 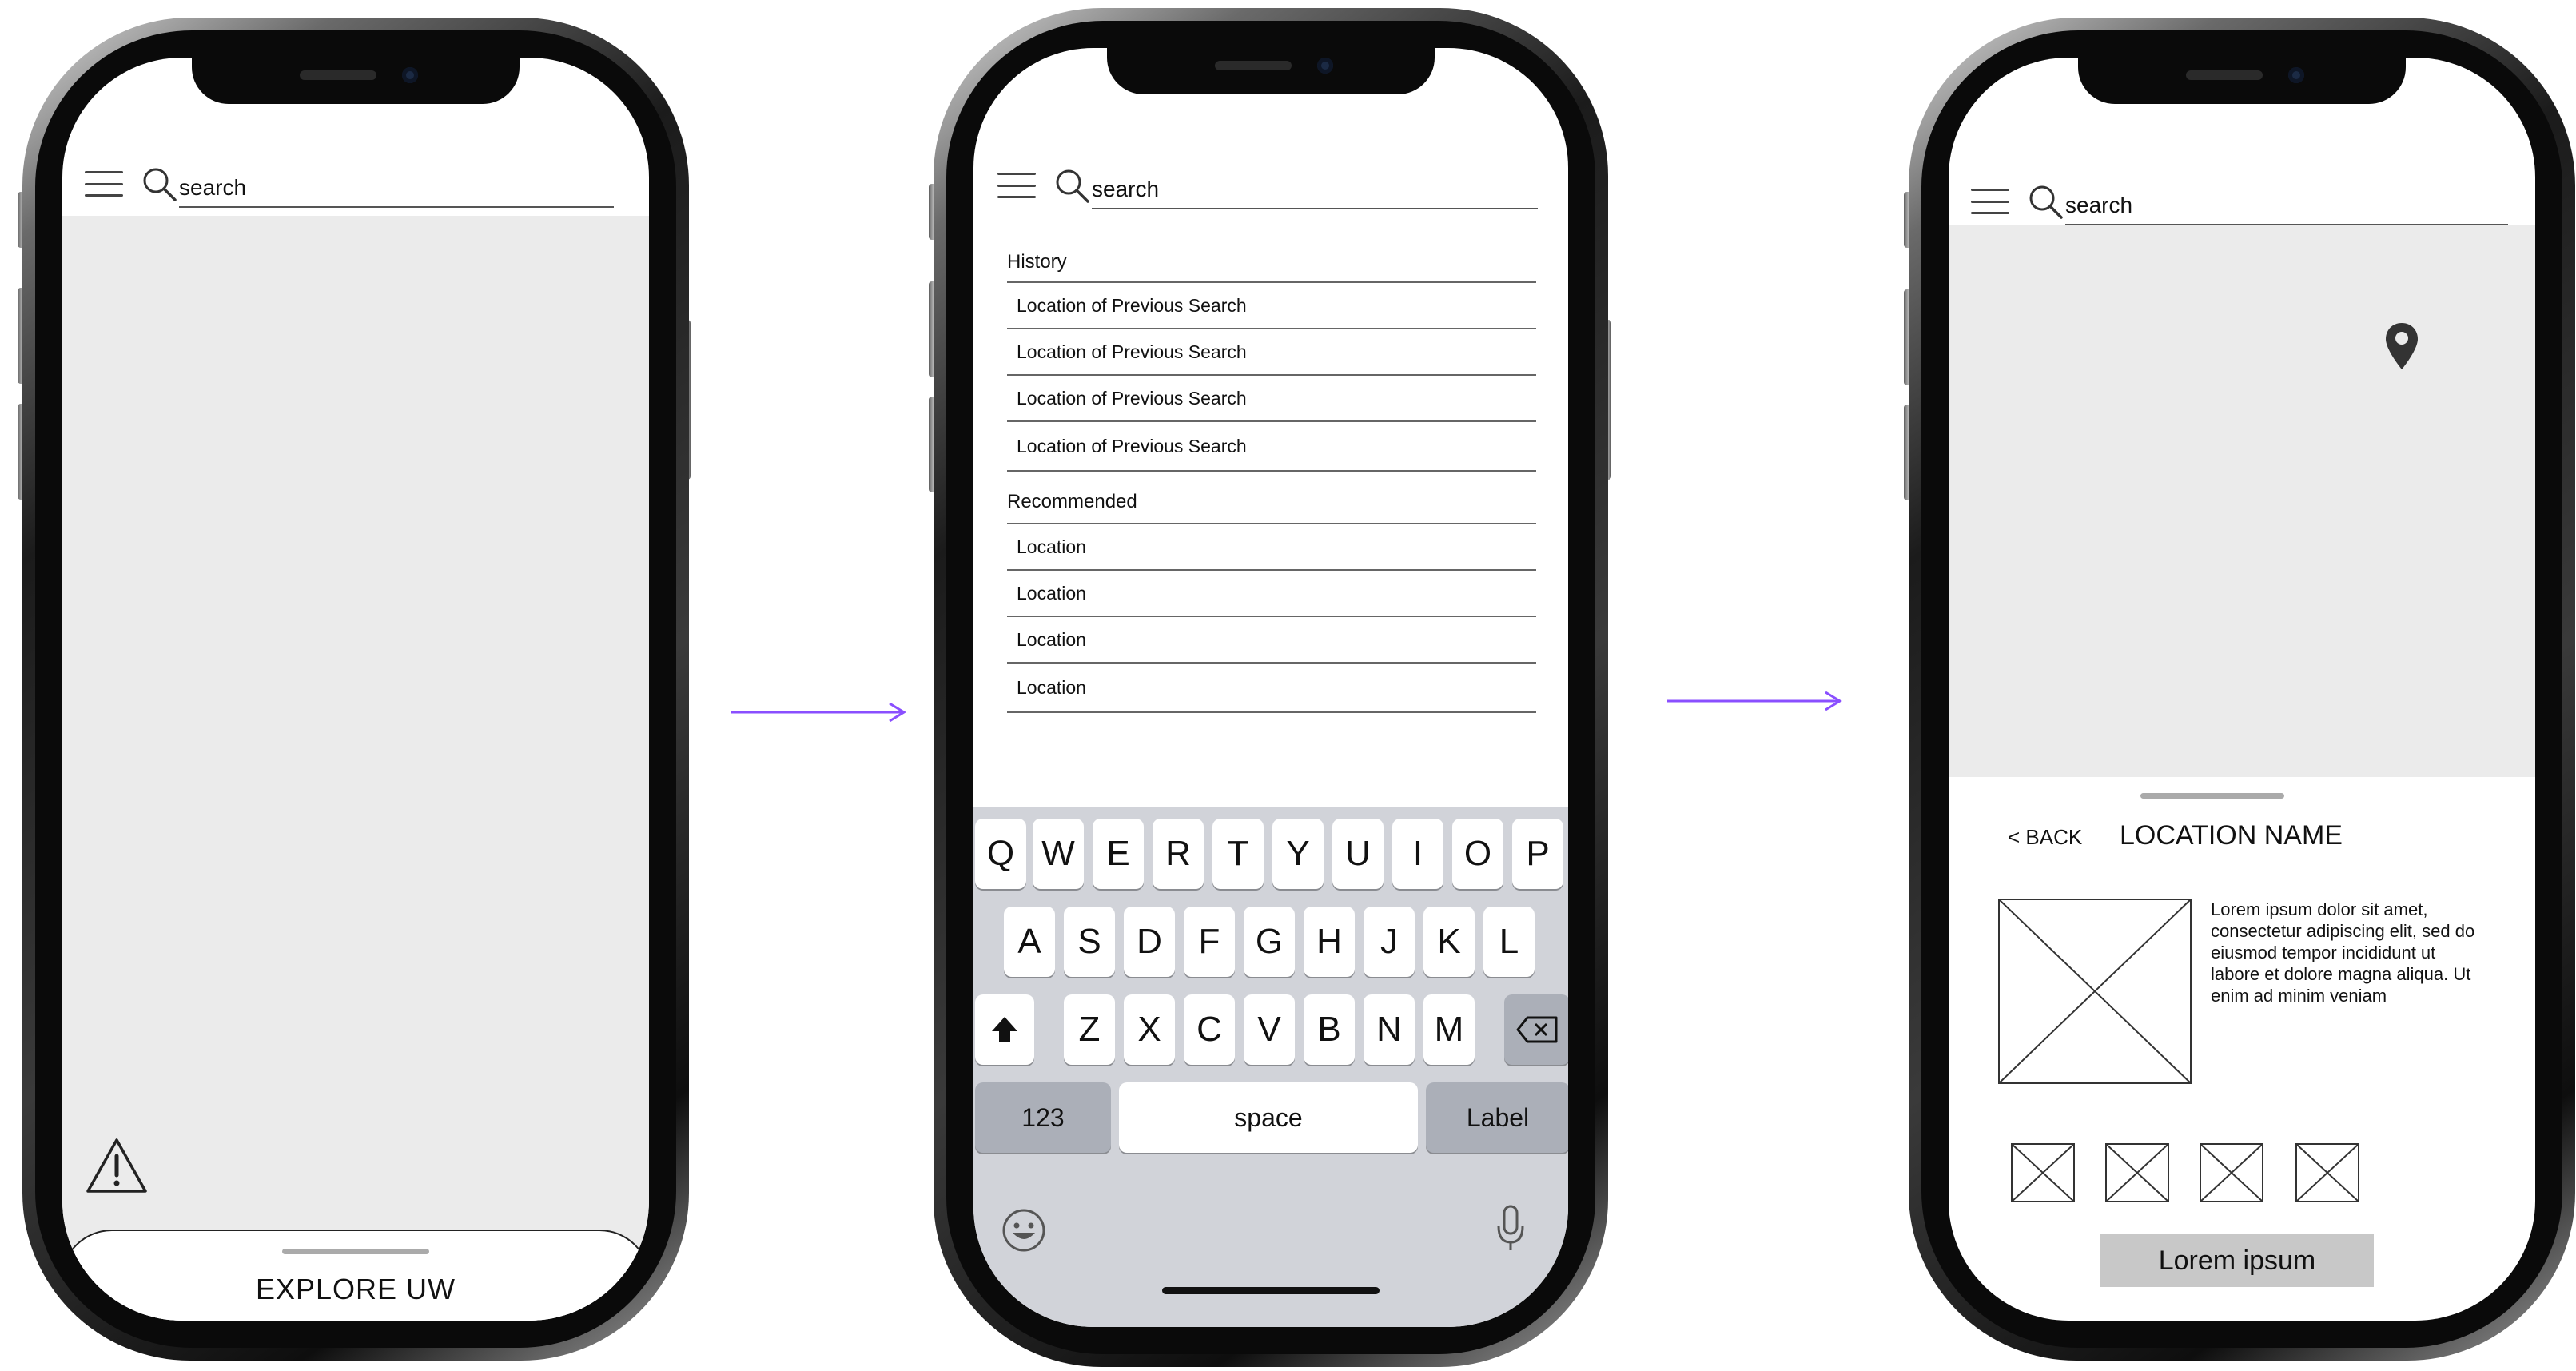 What do you see at coordinates (1000, 854) in the screenshot?
I see `key-q: Q` at bounding box center [1000, 854].